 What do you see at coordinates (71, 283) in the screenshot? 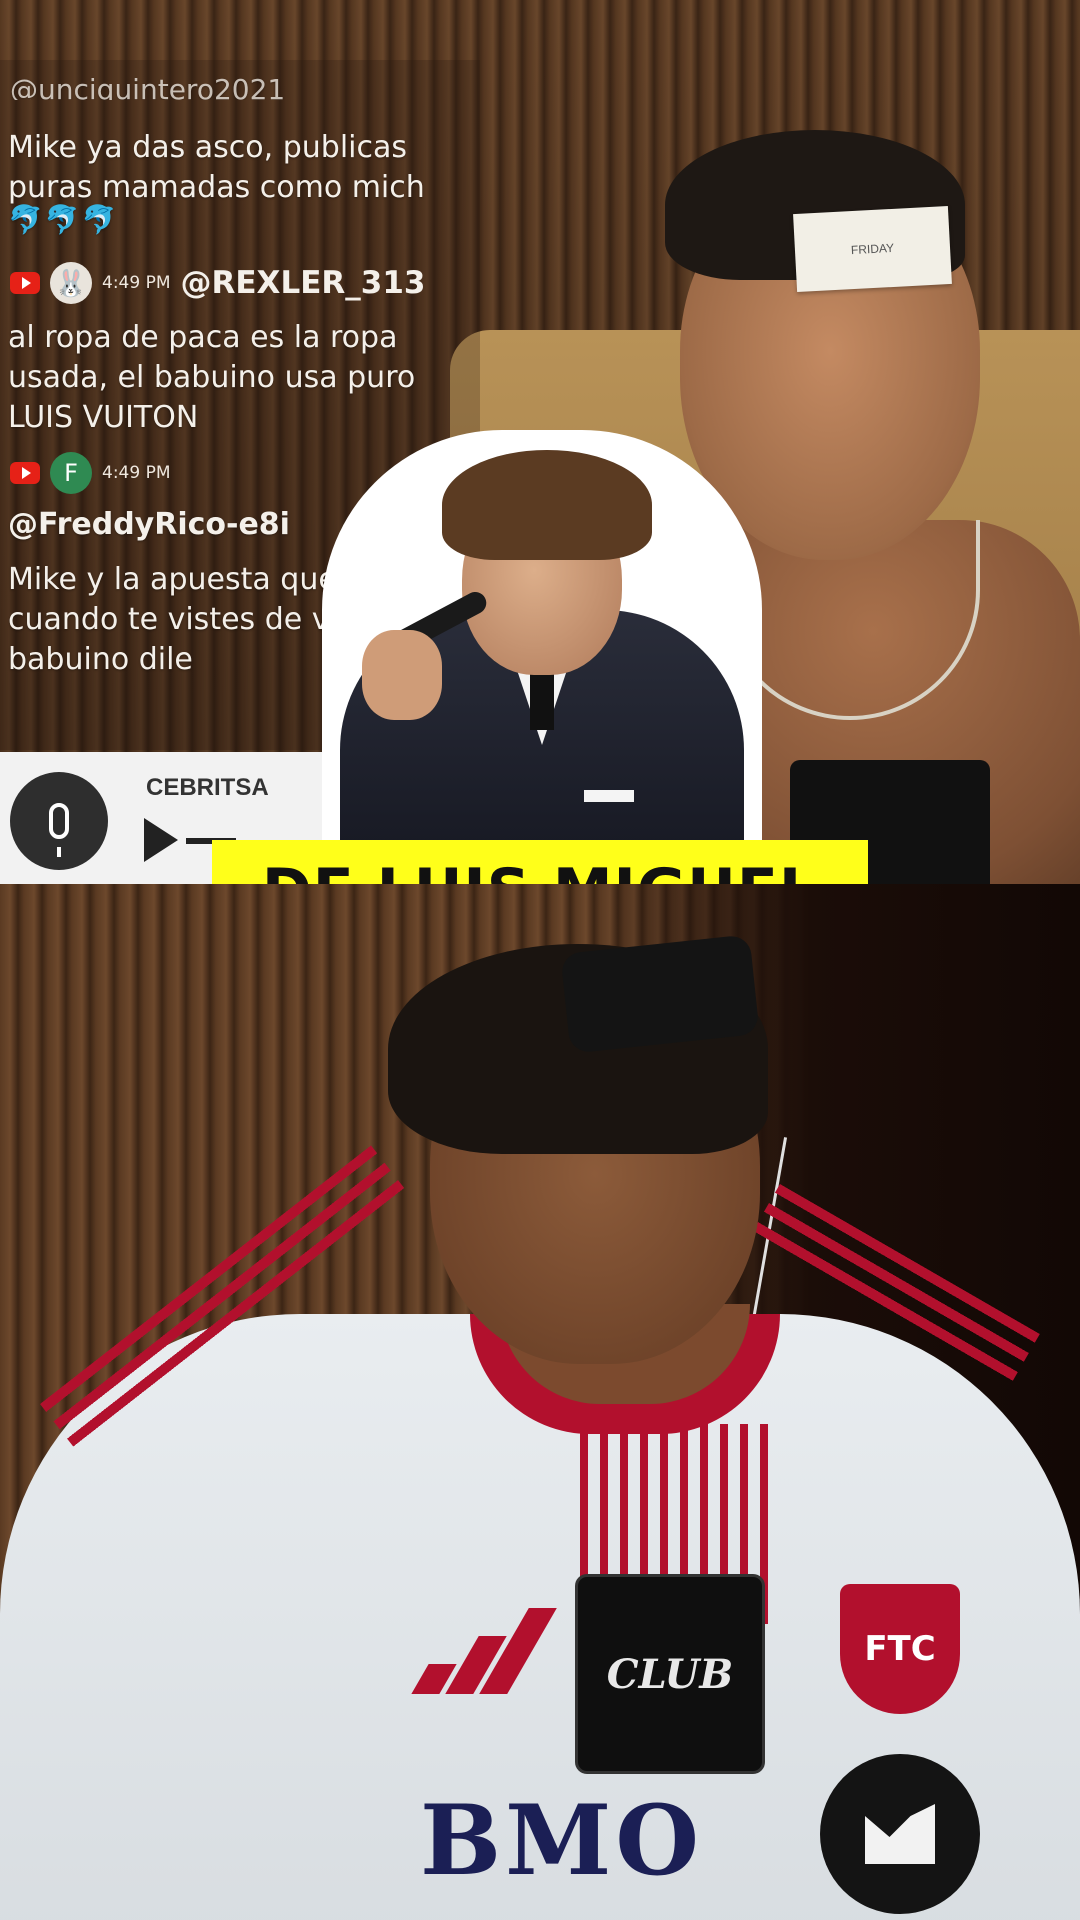
I see `rabbit-avatar-icon: 🐰` at bounding box center [71, 283].